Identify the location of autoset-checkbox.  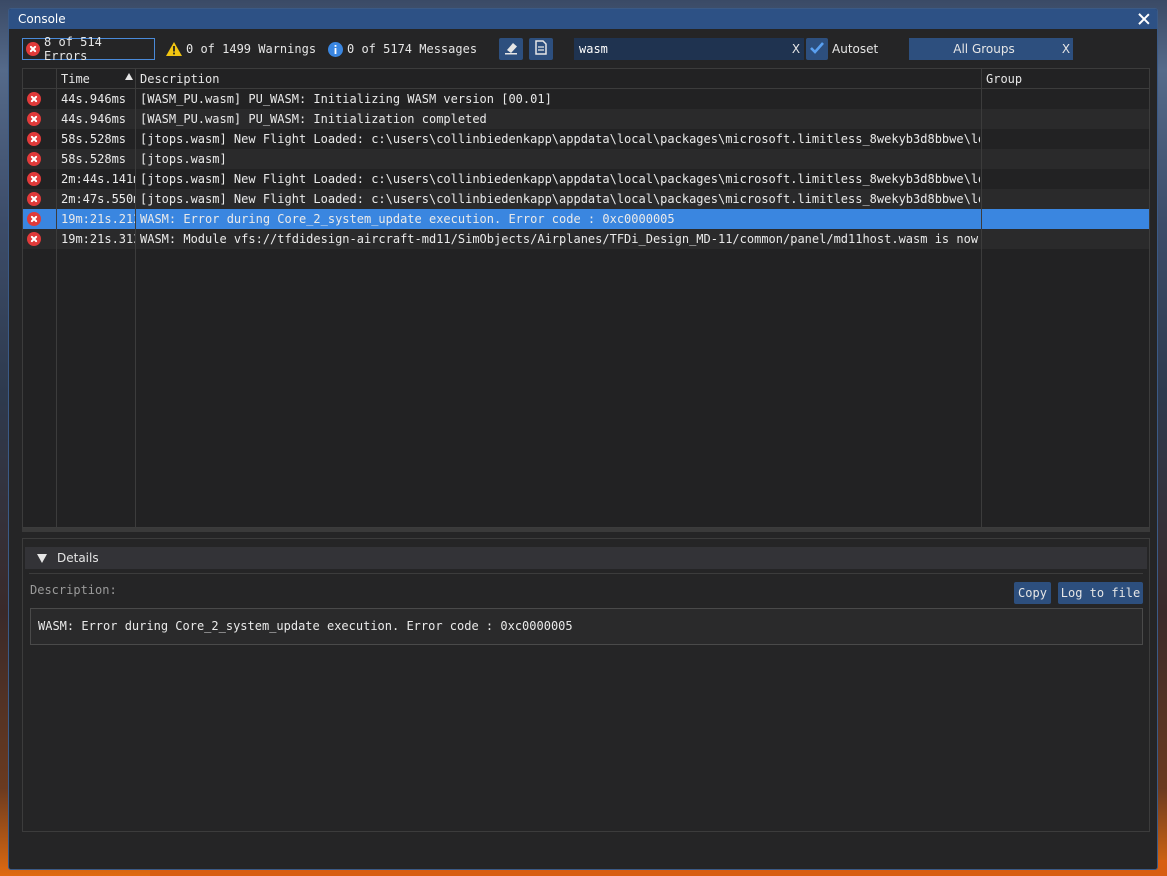
(817, 49).